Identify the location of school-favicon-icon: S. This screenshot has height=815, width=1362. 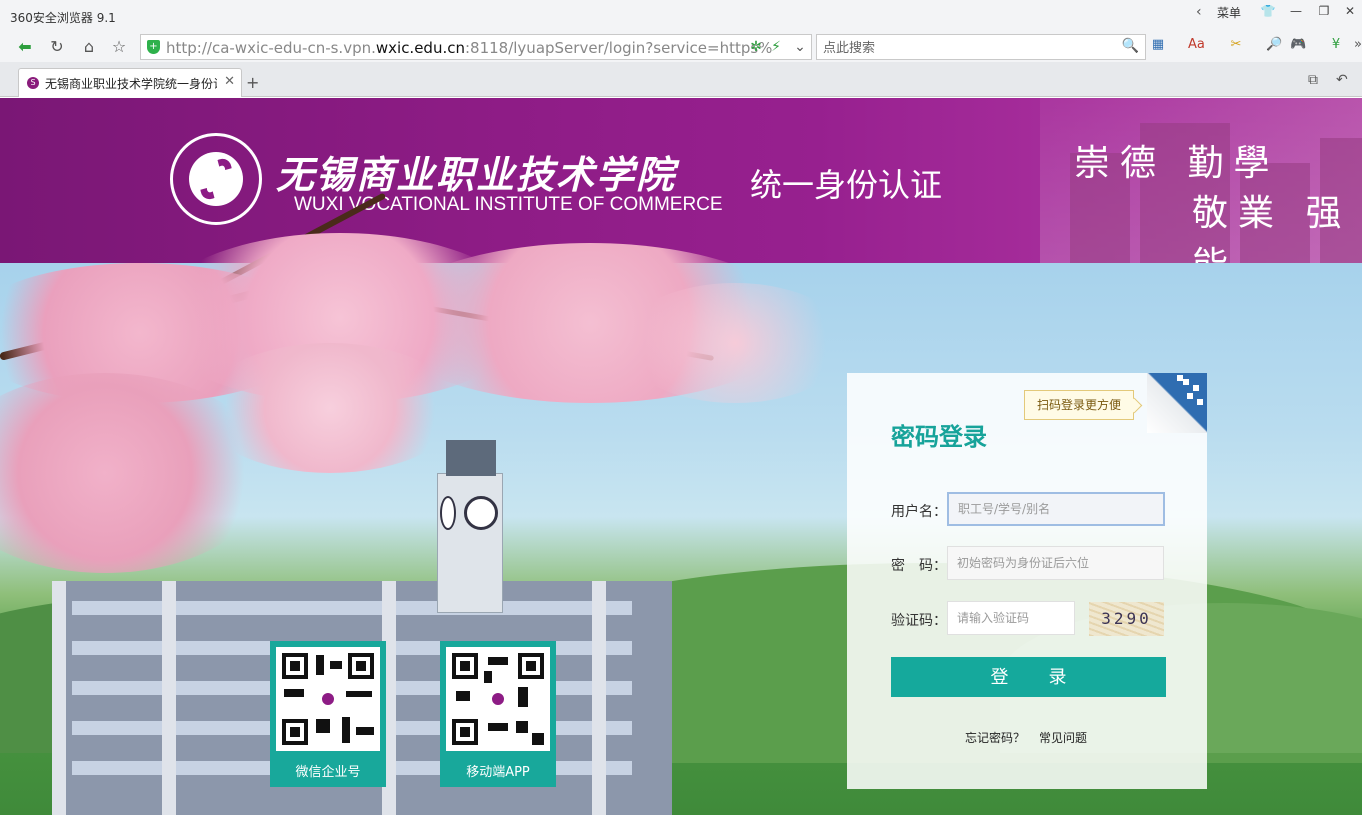
(33, 83).